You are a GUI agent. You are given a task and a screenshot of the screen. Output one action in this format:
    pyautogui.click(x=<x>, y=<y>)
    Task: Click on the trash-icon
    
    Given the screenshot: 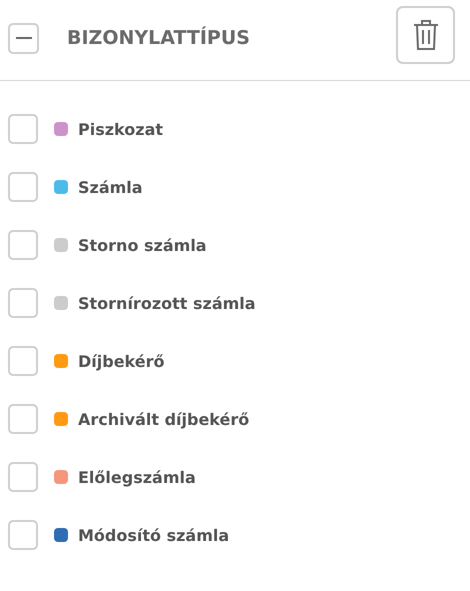 What is the action you would take?
    pyautogui.click(x=425, y=35)
    